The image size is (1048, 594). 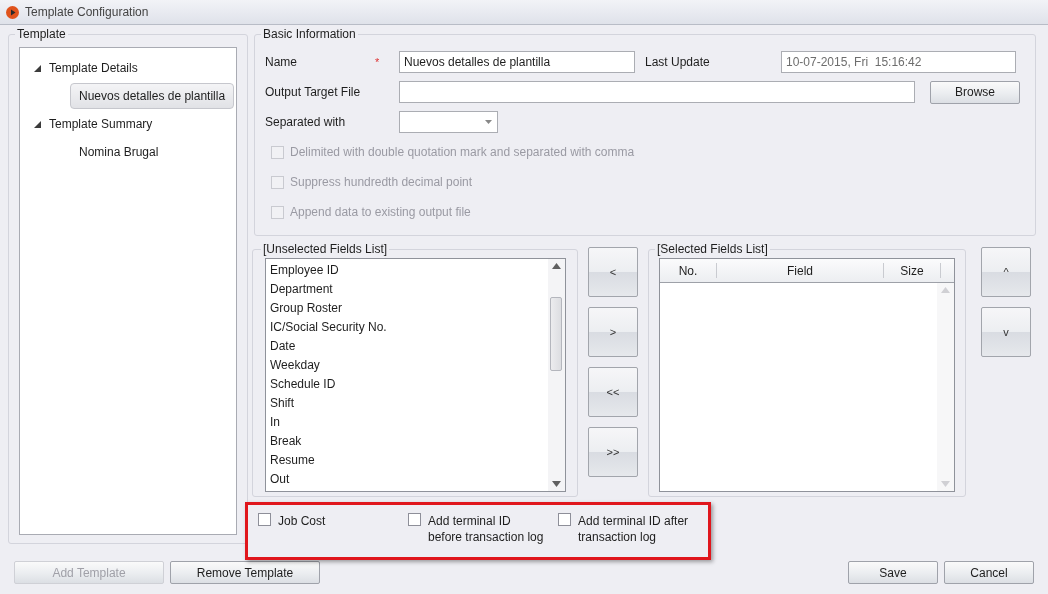 I want to click on group-title: Basic Information, so click(x=309, y=34).